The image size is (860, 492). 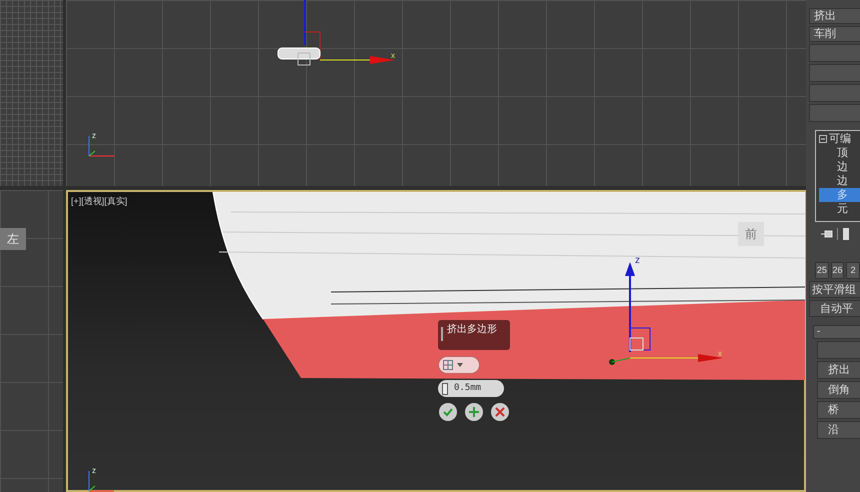 What do you see at coordinates (839, 209) in the screenshot?
I see `stack-subitem: 元` at bounding box center [839, 209].